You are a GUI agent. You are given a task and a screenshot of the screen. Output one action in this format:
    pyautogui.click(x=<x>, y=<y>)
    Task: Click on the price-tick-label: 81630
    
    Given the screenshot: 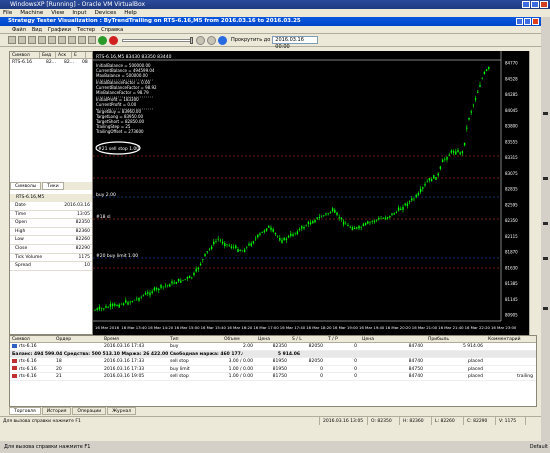 What is the action you would take?
    pyautogui.click(x=511, y=267)
    